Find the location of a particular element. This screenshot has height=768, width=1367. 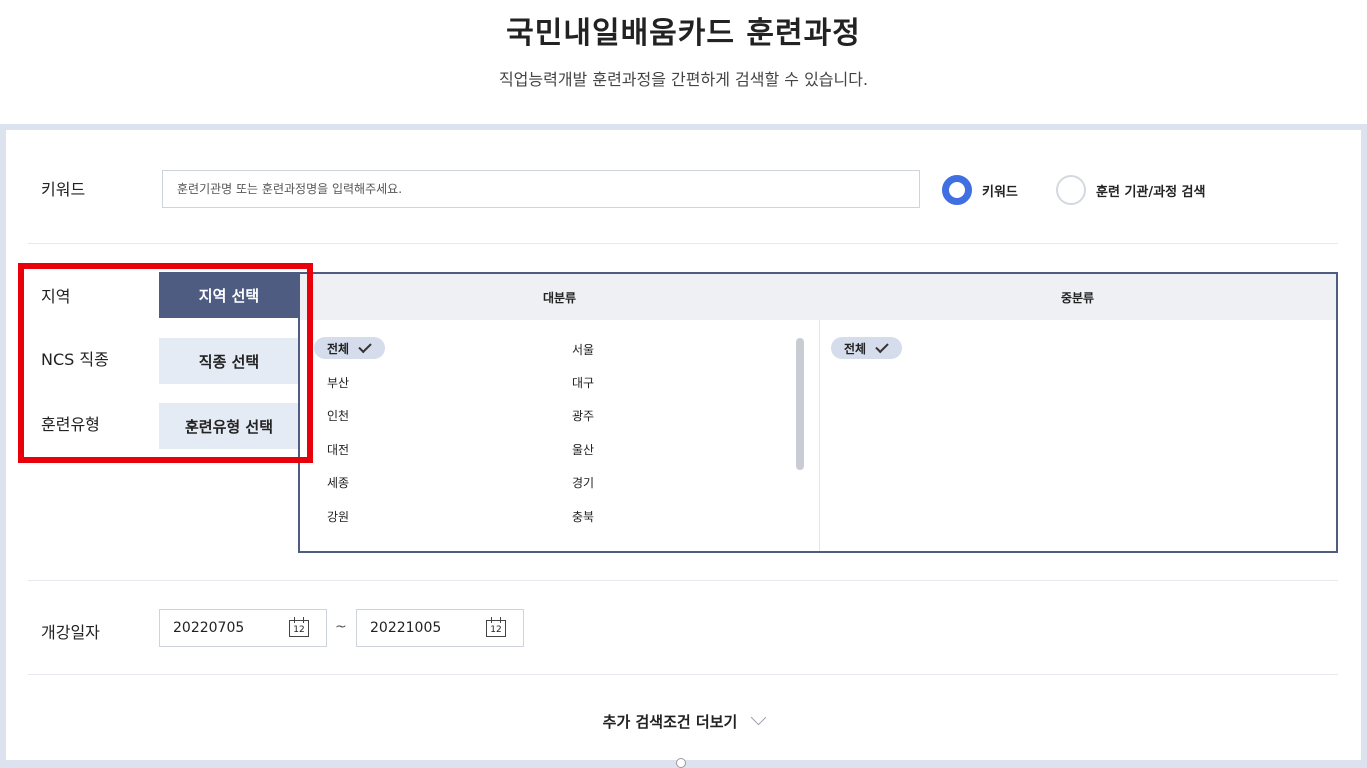

more-search-options-toggle: 추가 검색조건 더보기 is located at coordinates (683, 720).